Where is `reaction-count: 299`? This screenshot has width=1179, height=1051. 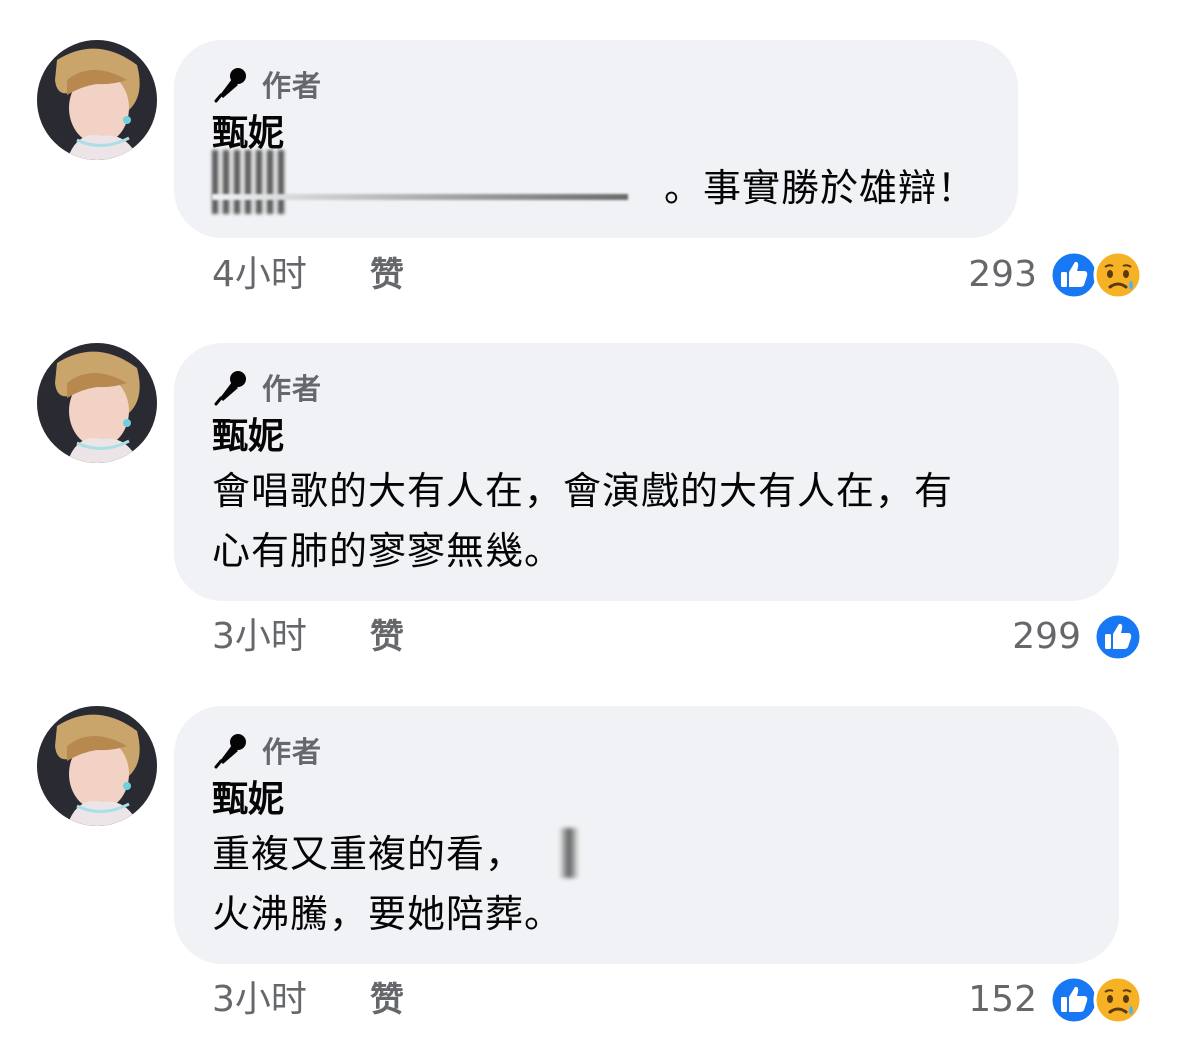 reaction-count: 299 is located at coordinates (1046, 636).